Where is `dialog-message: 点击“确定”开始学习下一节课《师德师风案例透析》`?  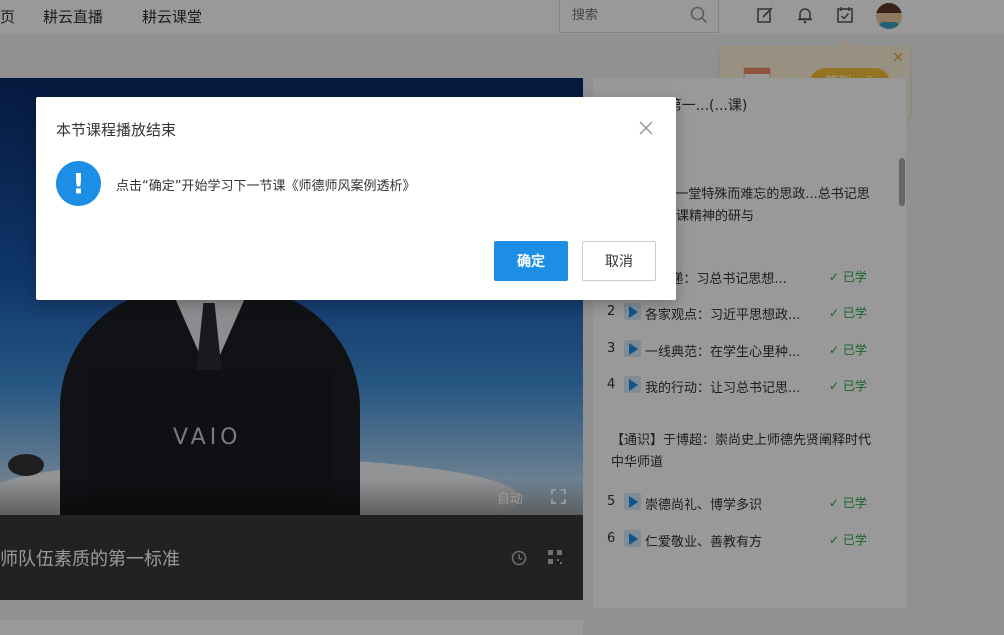 dialog-message: 点击“确定”开始学习下一节课《师德师风案例透析》 is located at coordinates (266, 186).